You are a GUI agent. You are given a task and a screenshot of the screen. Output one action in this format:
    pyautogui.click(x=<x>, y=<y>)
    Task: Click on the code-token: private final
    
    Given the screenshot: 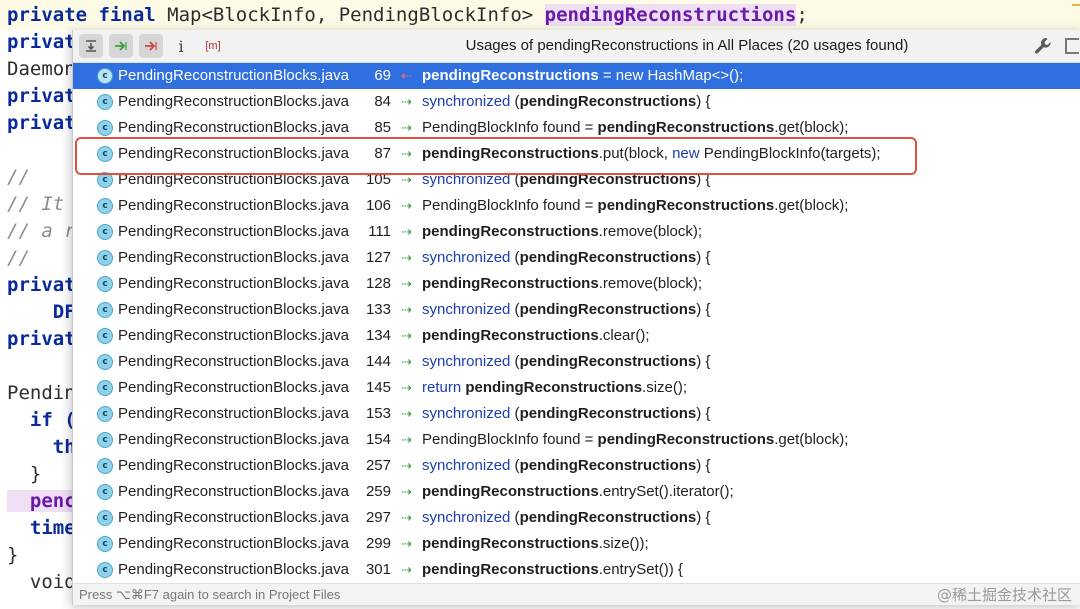 What is the action you would take?
    pyautogui.click(x=87, y=15)
    